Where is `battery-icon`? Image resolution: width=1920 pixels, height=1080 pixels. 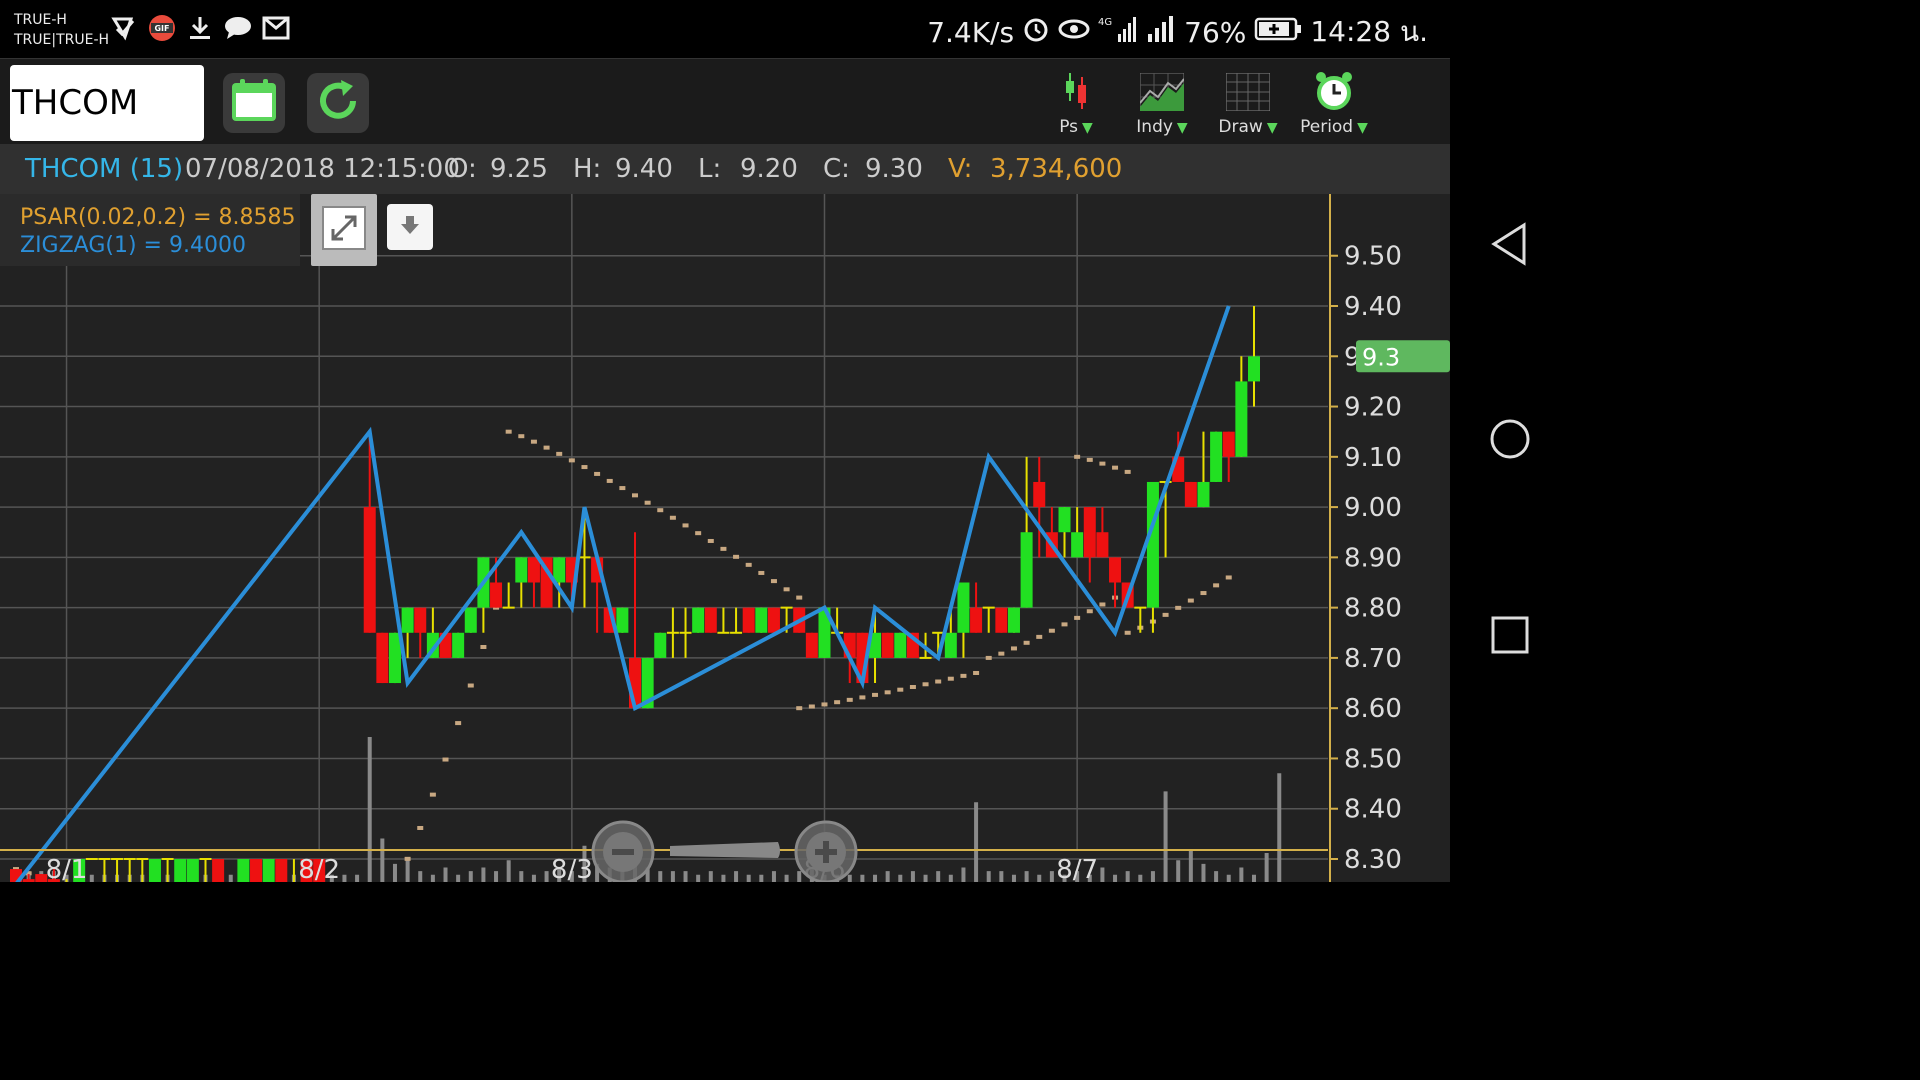
battery-icon is located at coordinates (1278, 32).